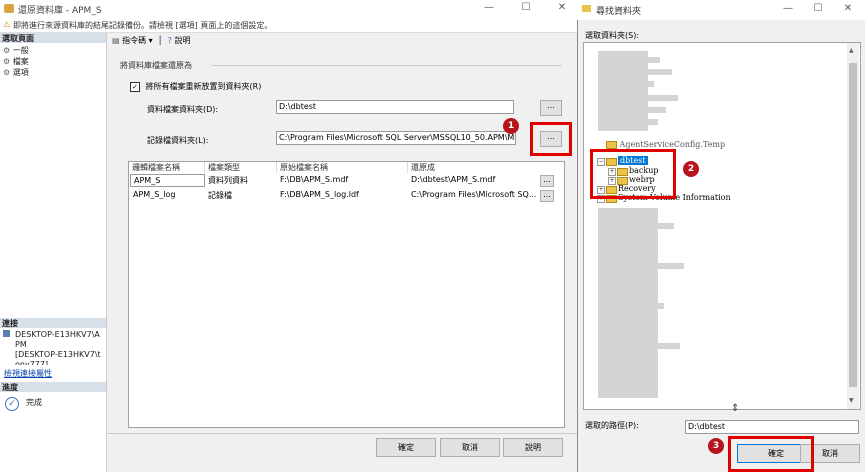 Image resolution: width=865 pixels, height=472 pixels. What do you see at coordinates (34, 402) in the screenshot?
I see `progress-status: 完成` at bounding box center [34, 402].